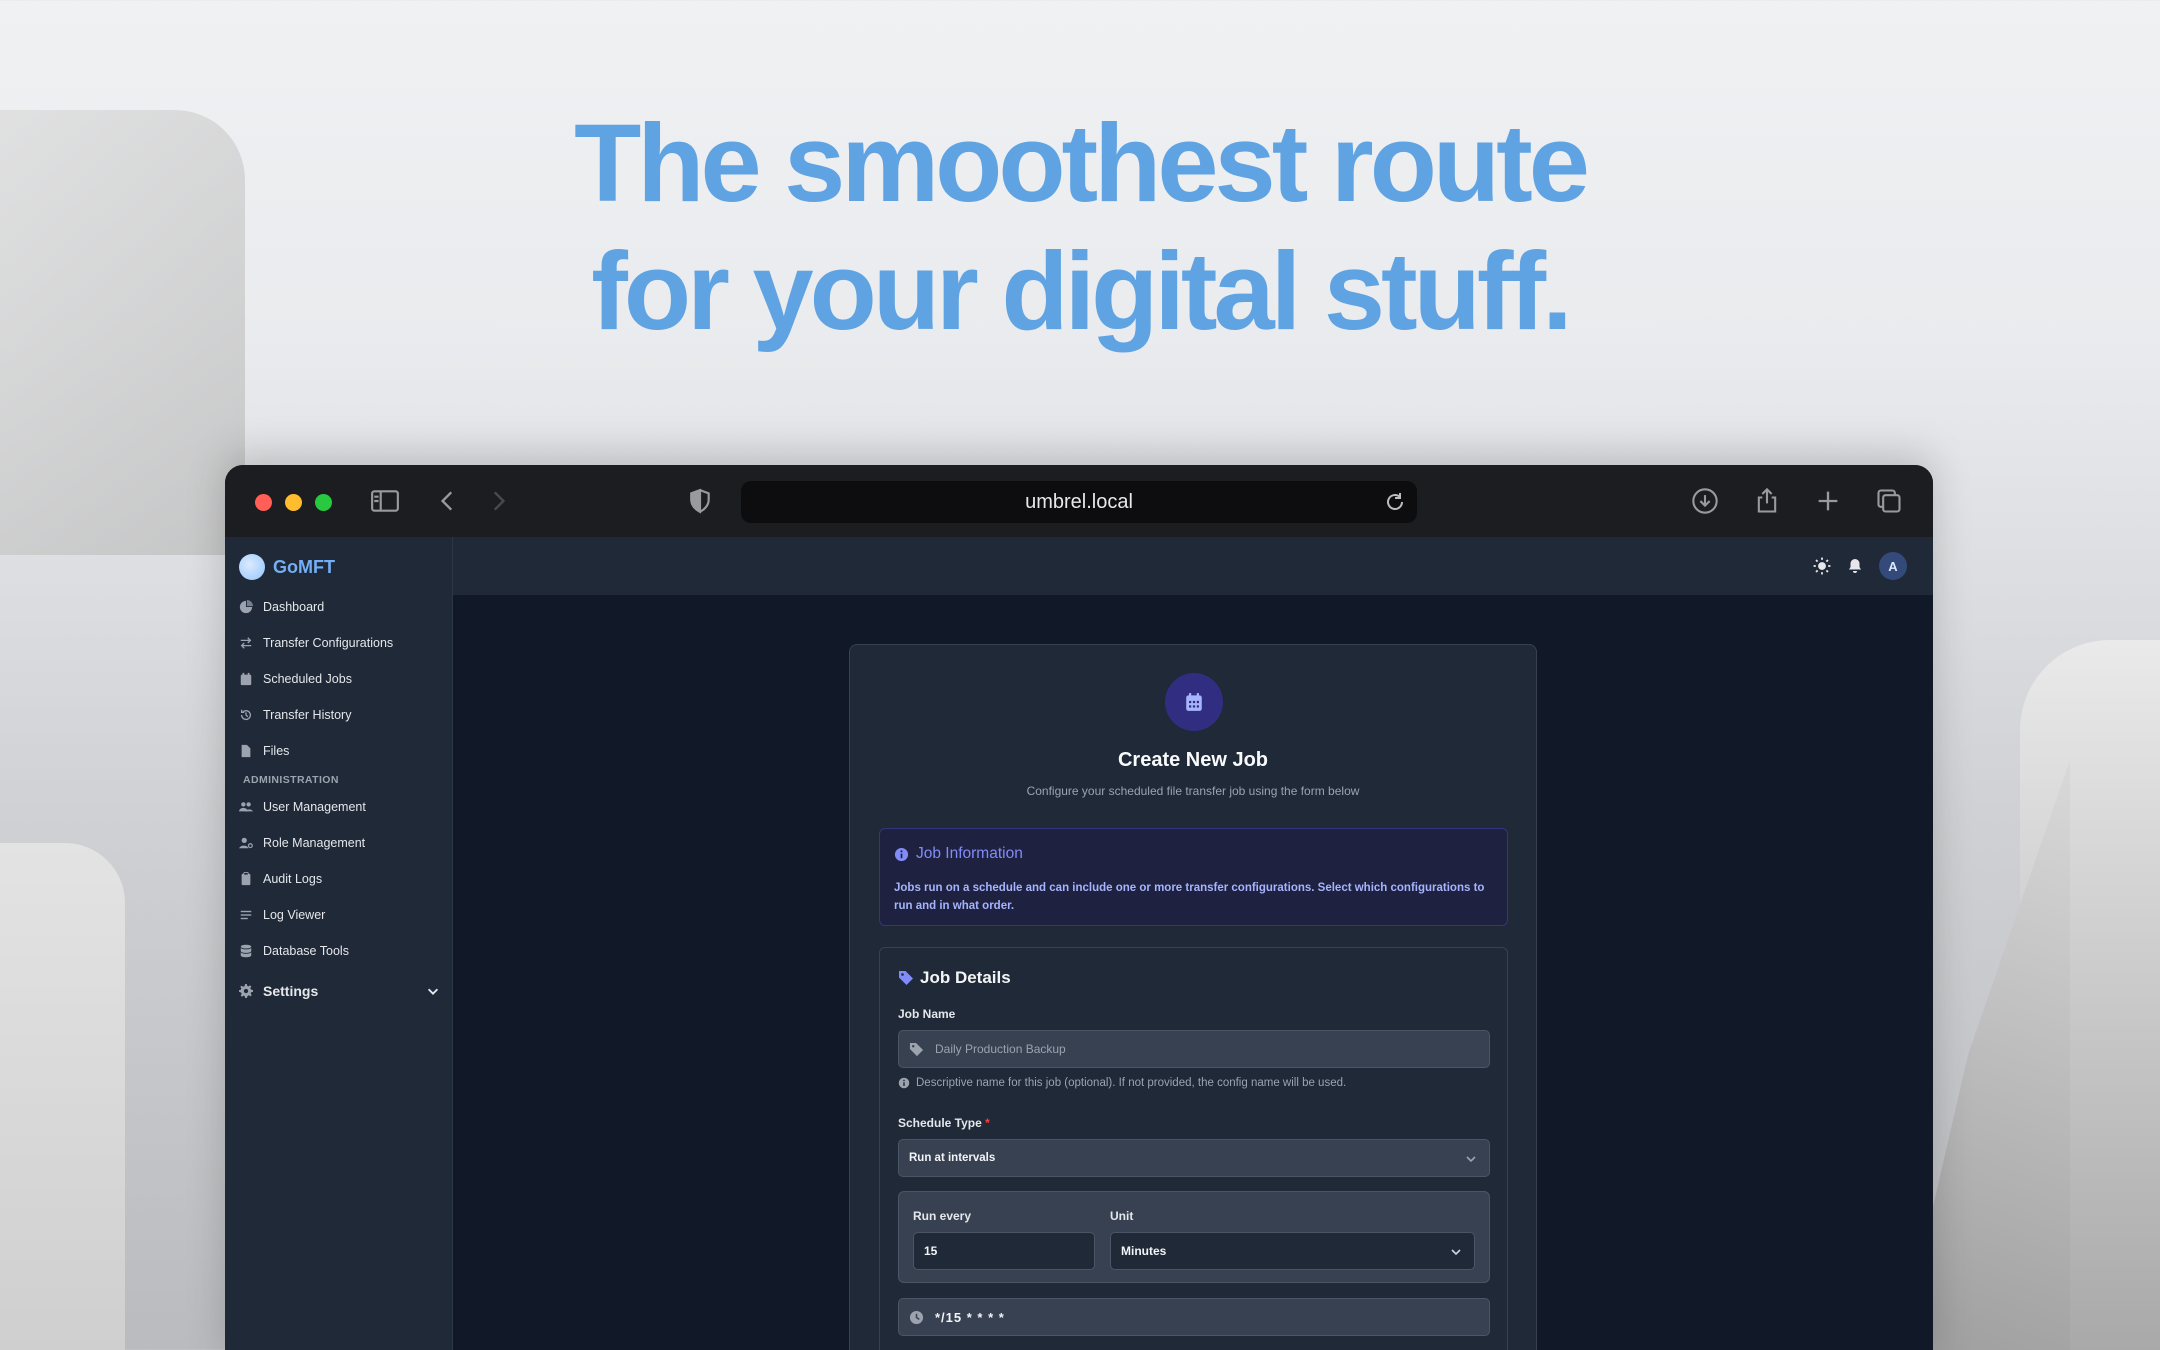  Describe the element at coordinates (931, 1251) in the screenshot. I see `run-every-value: 15` at that location.